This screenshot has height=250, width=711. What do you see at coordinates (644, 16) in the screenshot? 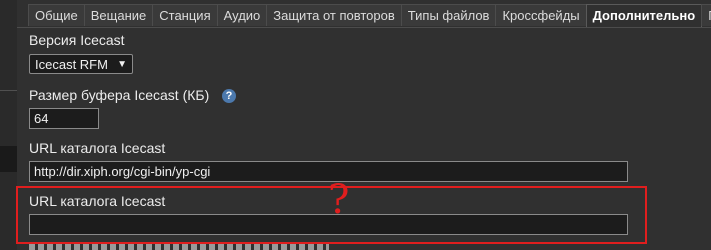
I see `tab-advanced: Дополнительно` at bounding box center [644, 16].